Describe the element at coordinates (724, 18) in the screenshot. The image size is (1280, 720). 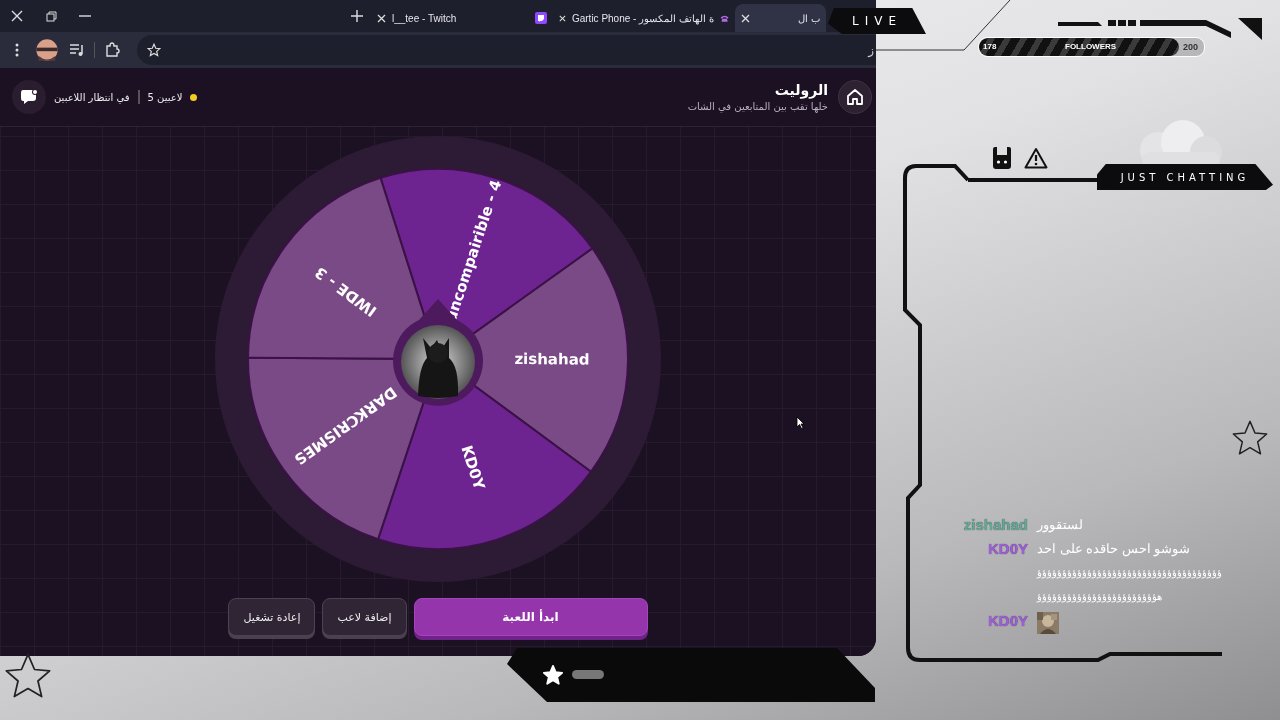
I see `phone-icon` at that location.